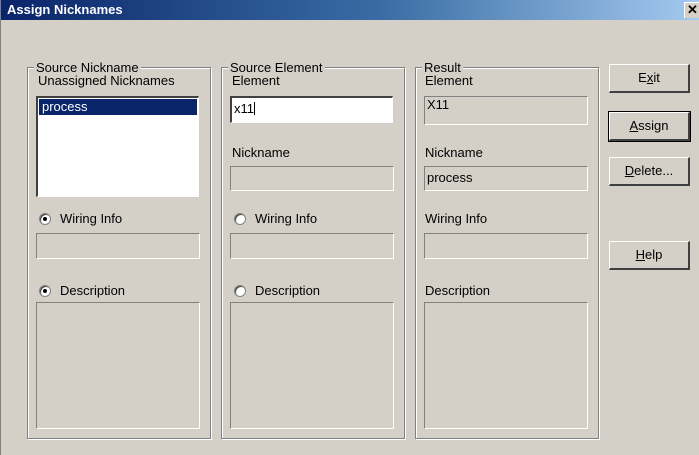 This screenshot has height=455, width=699. What do you see at coordinates (240, 219) in the screenshot?
I see `element-wiring-info-radio` at bounding box center [240, 219].